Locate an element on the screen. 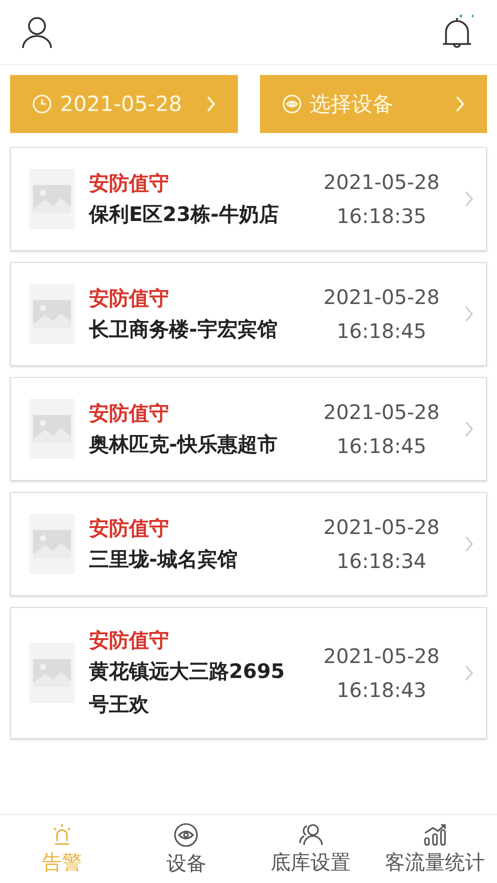 Image resolution: width=497 pixels, height=883 pixels. nav-tab: 设备 is located at coordinates (186, 849).